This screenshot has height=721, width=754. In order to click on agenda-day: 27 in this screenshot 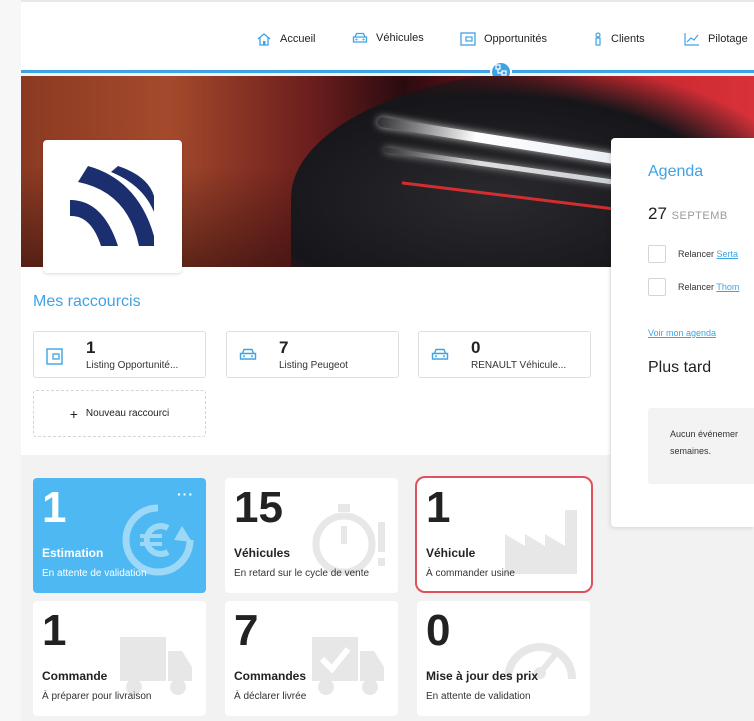, I will do `click(657, 213)`.